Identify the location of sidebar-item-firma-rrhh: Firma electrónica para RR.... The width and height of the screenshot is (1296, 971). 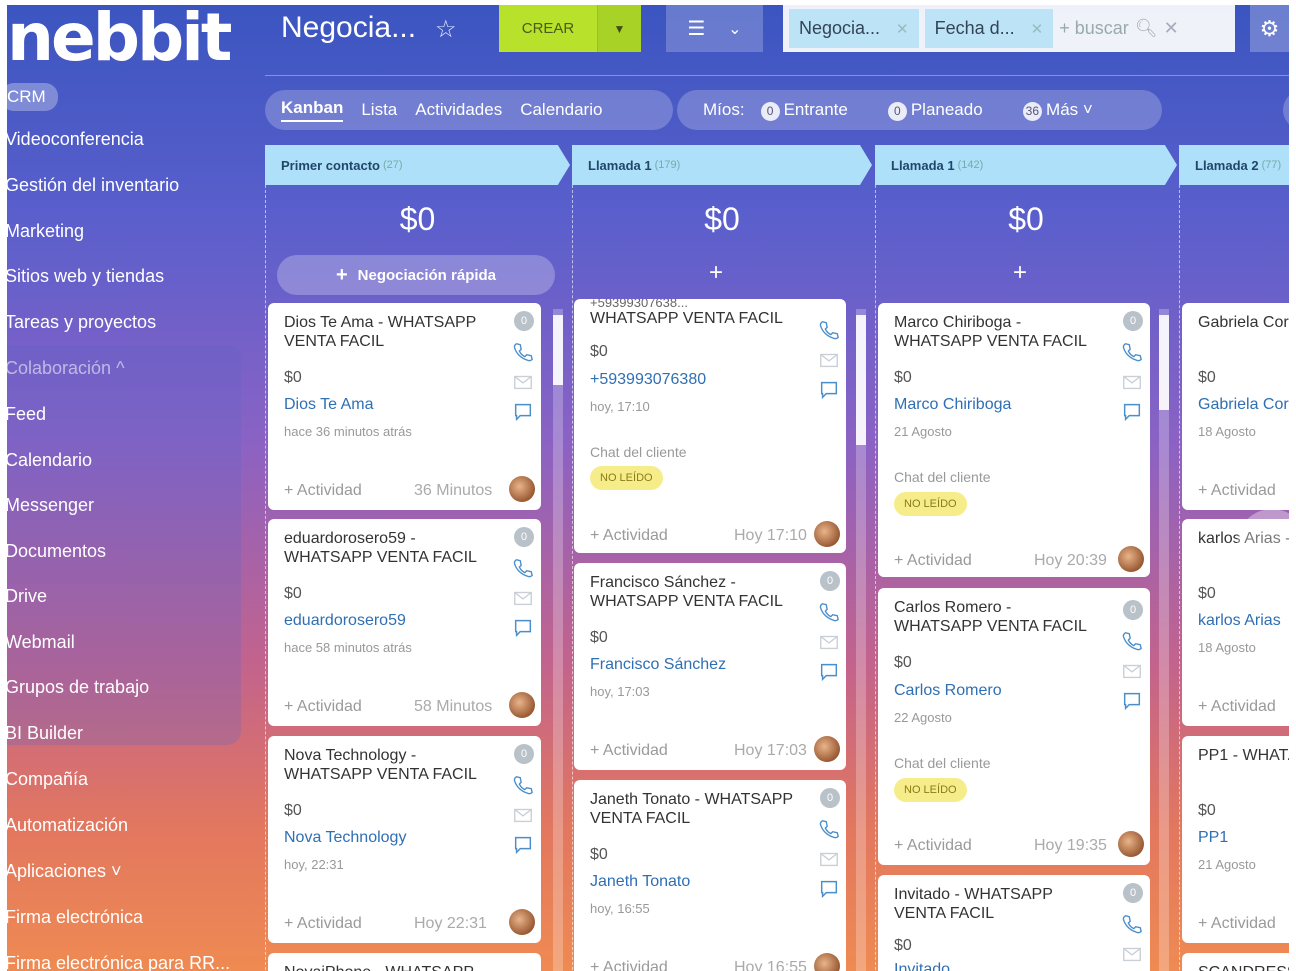
(118, 962).